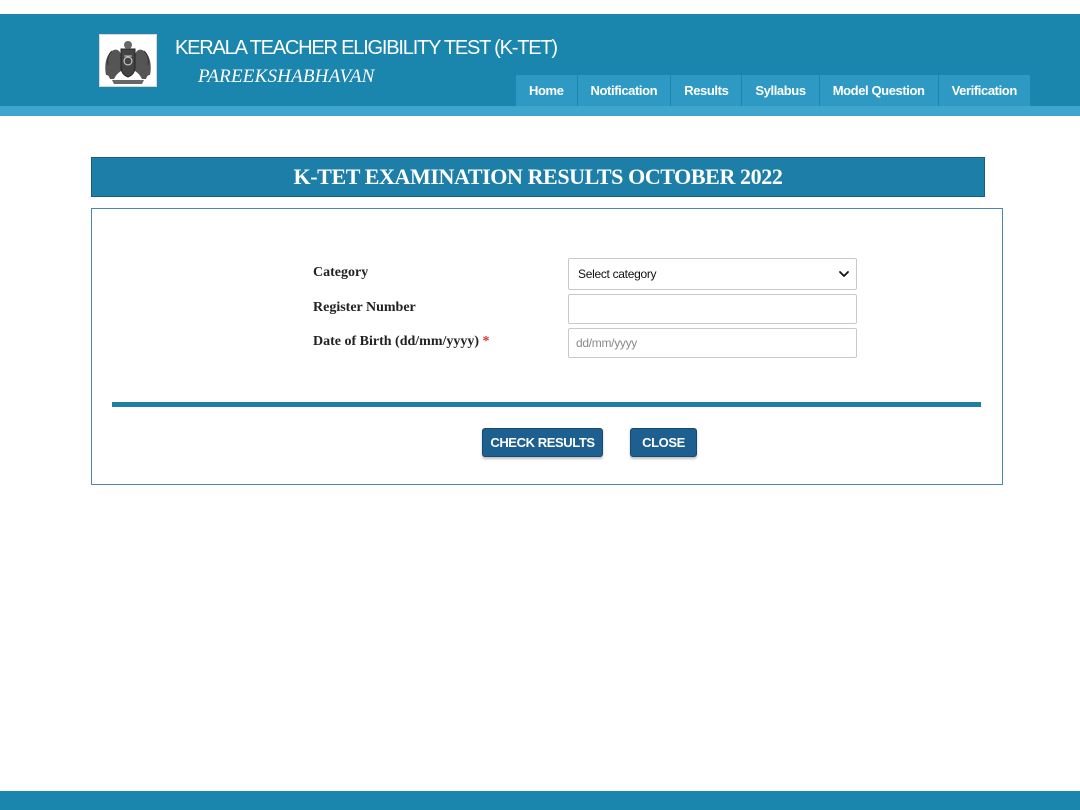  Describe the element at coordinates (540, 800) in the screenshot. I see `site-footer` at that location.